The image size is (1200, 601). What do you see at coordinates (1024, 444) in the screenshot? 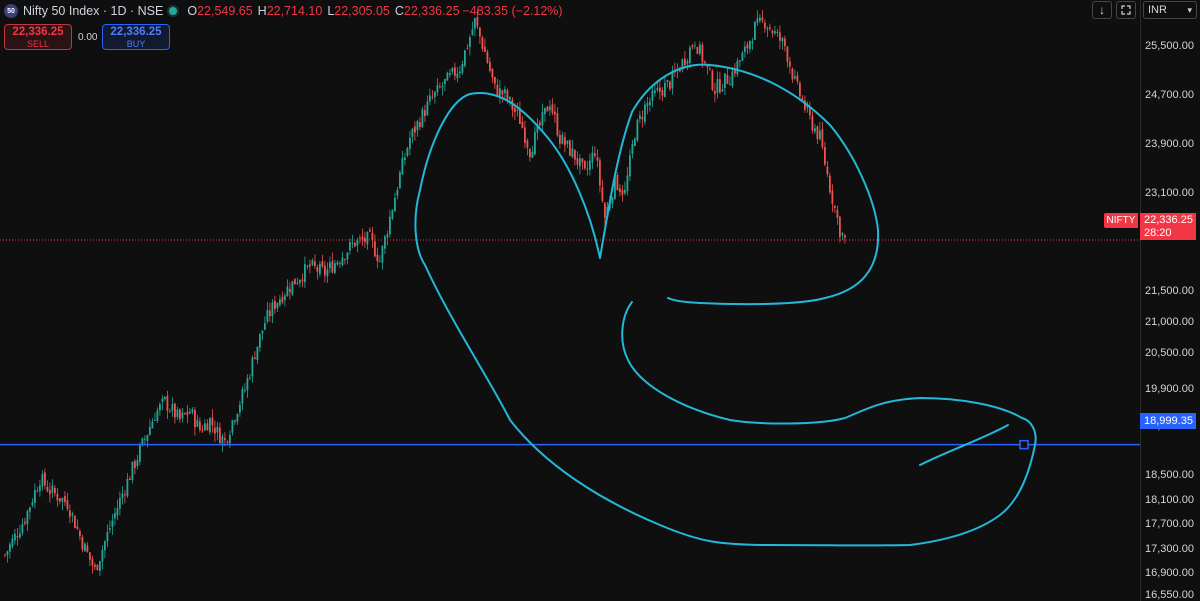
I see `line-anchor-handle` at bounding box center [1024, 444].